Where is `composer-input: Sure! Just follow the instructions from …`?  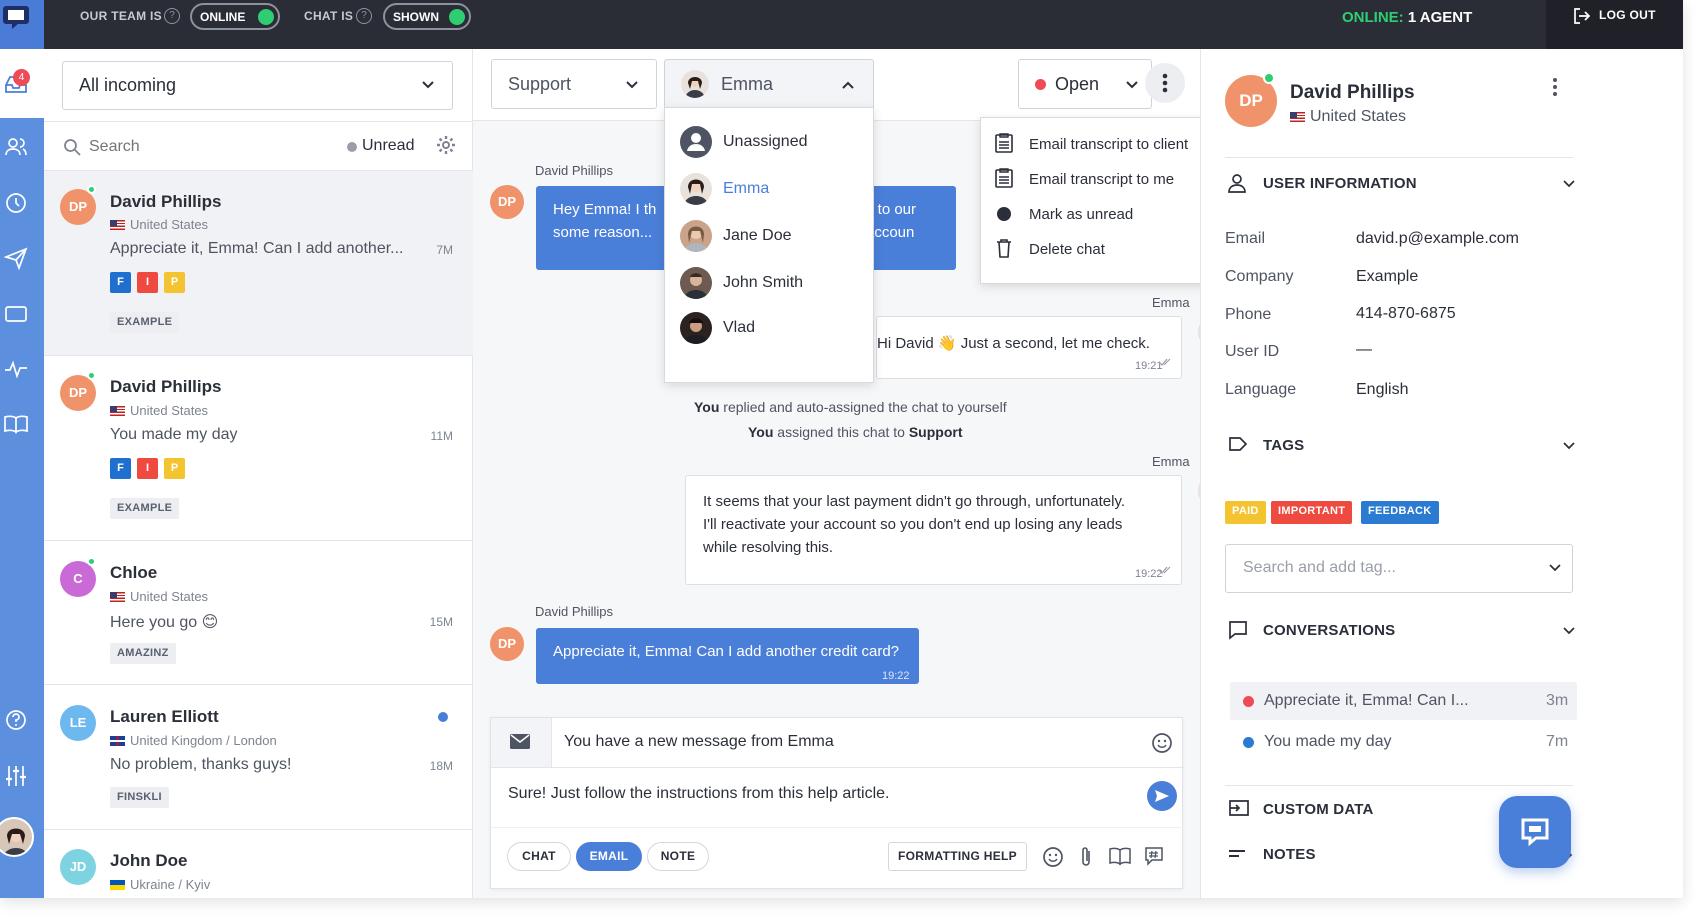 composer-input: Sure! Just follow the instructions from … is located at coordinates (699, 794).